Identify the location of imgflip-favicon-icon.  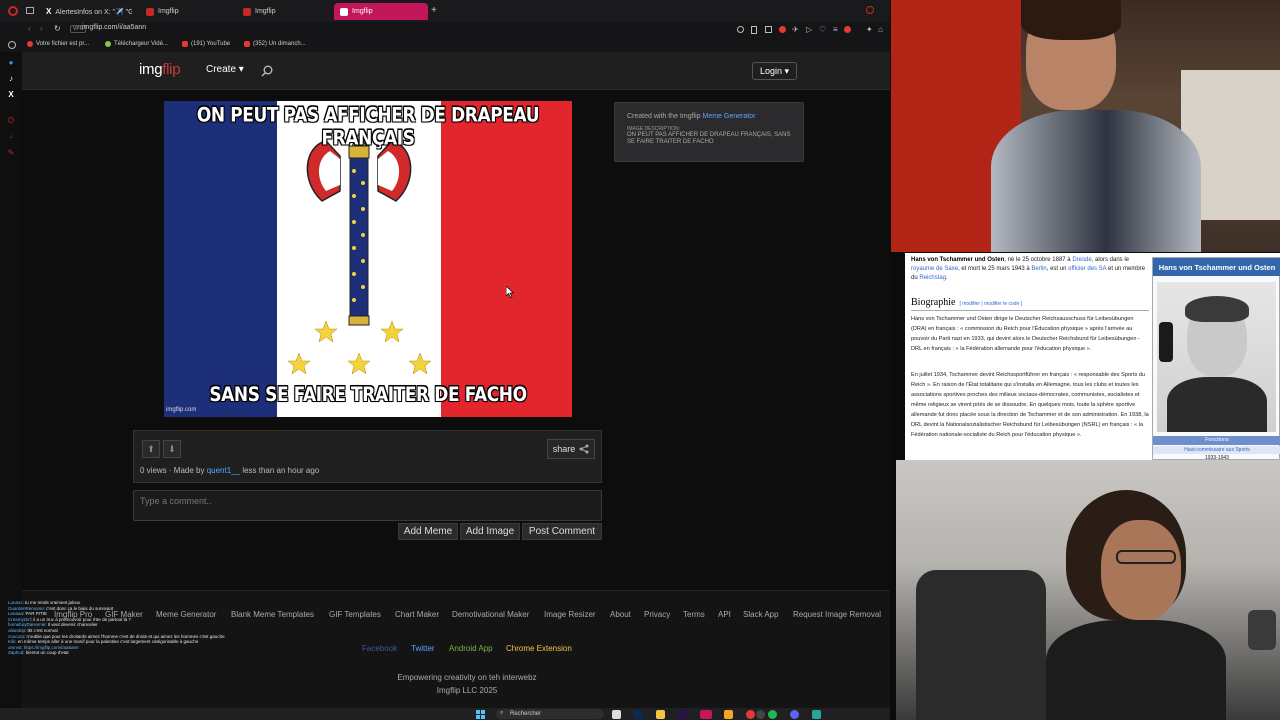
(150, 11).